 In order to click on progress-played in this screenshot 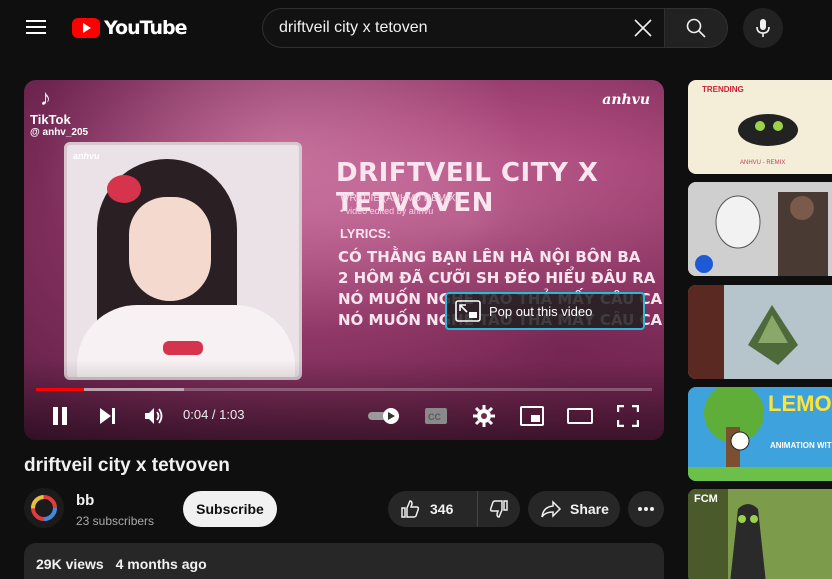, I will do `click(60, 389)`.